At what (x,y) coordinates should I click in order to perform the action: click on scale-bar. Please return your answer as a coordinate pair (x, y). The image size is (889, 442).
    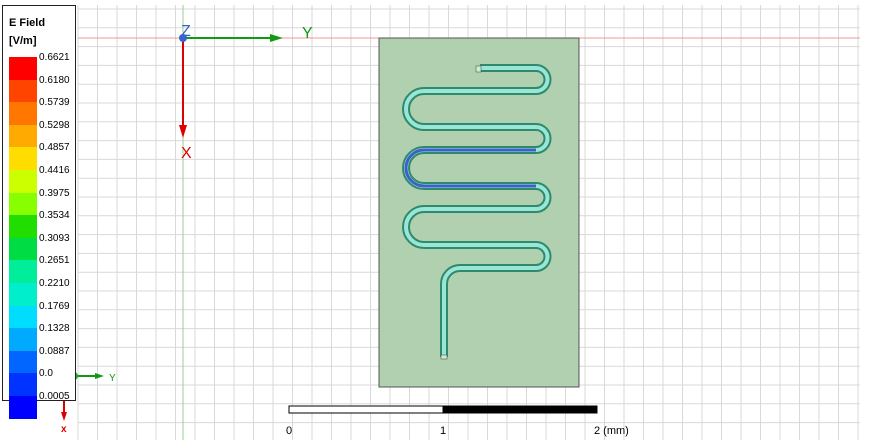
    Looking at the image, I should click on (443, 409).